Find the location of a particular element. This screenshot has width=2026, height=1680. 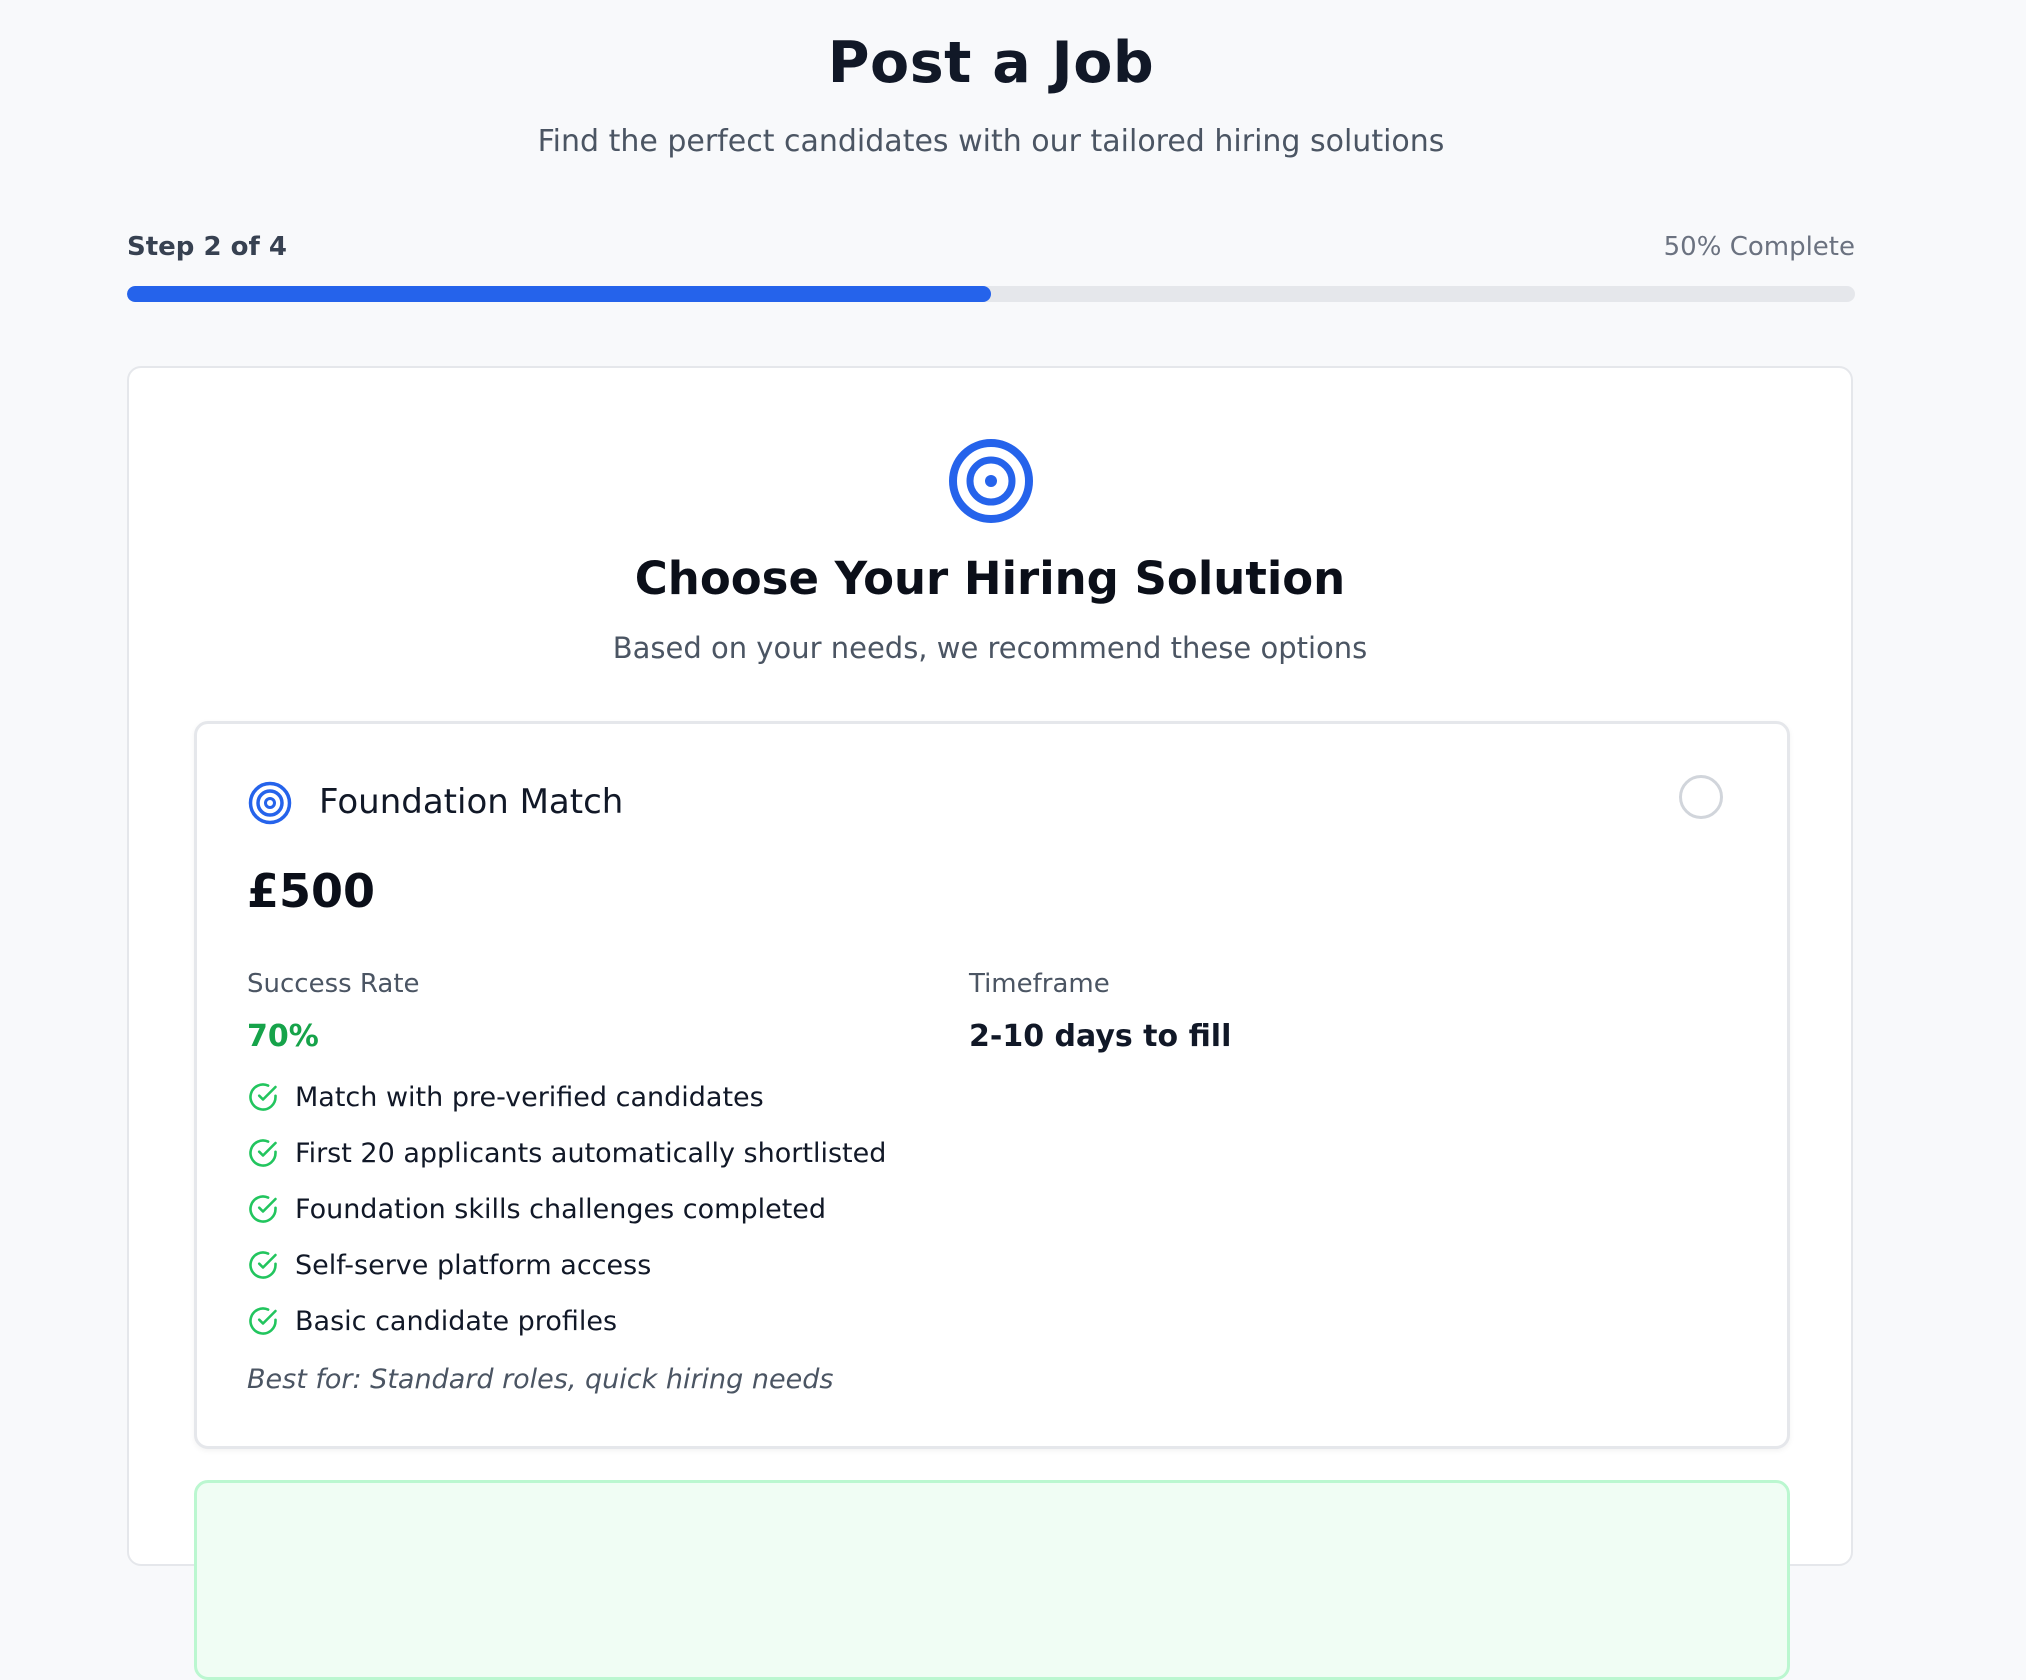

option-price: £500 is located at coordinates (311, 891).